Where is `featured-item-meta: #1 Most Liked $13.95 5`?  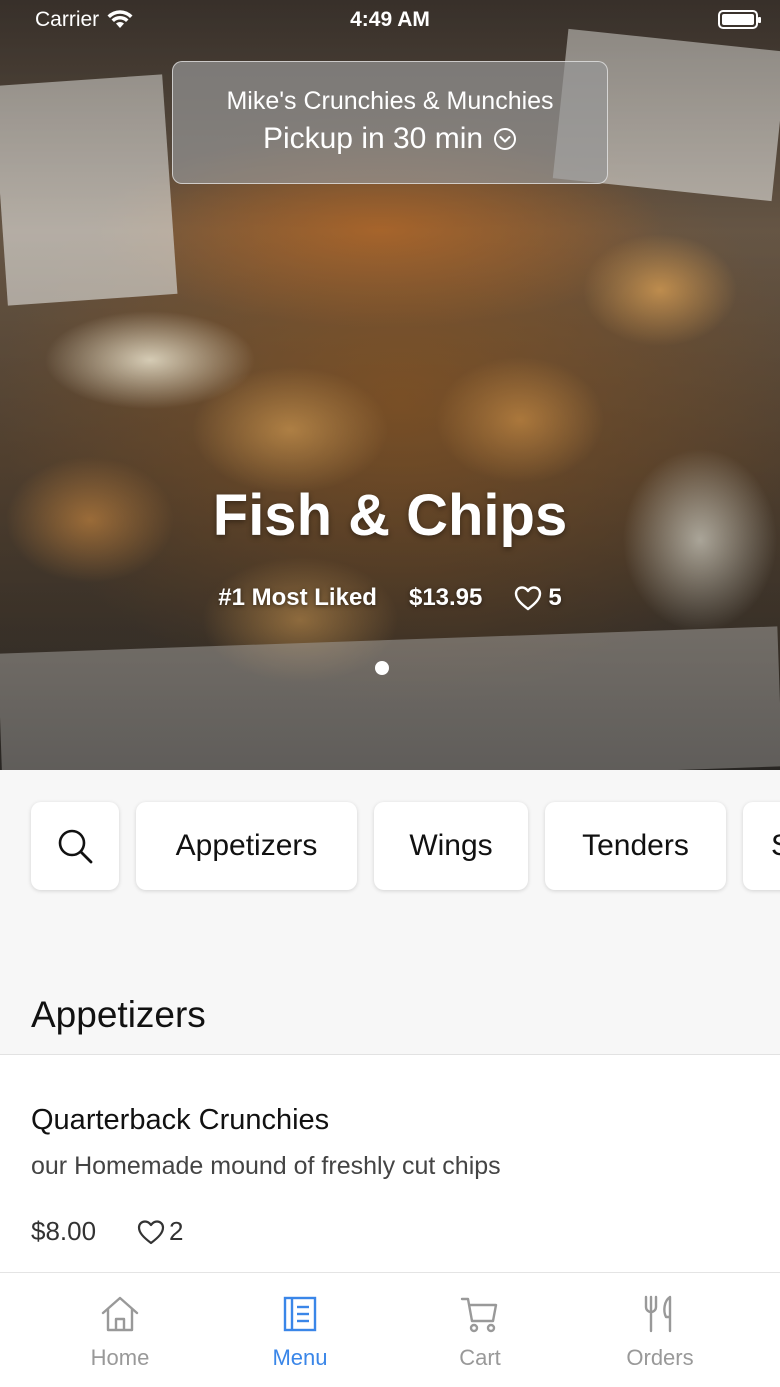
featured-item-meta: #1 Most Liked $13.95 5 is located at coordinates (390, 598).